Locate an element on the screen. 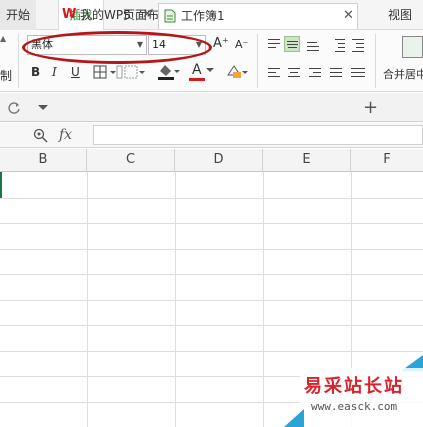  column-header-f: F is located at coordinates (387, 160).